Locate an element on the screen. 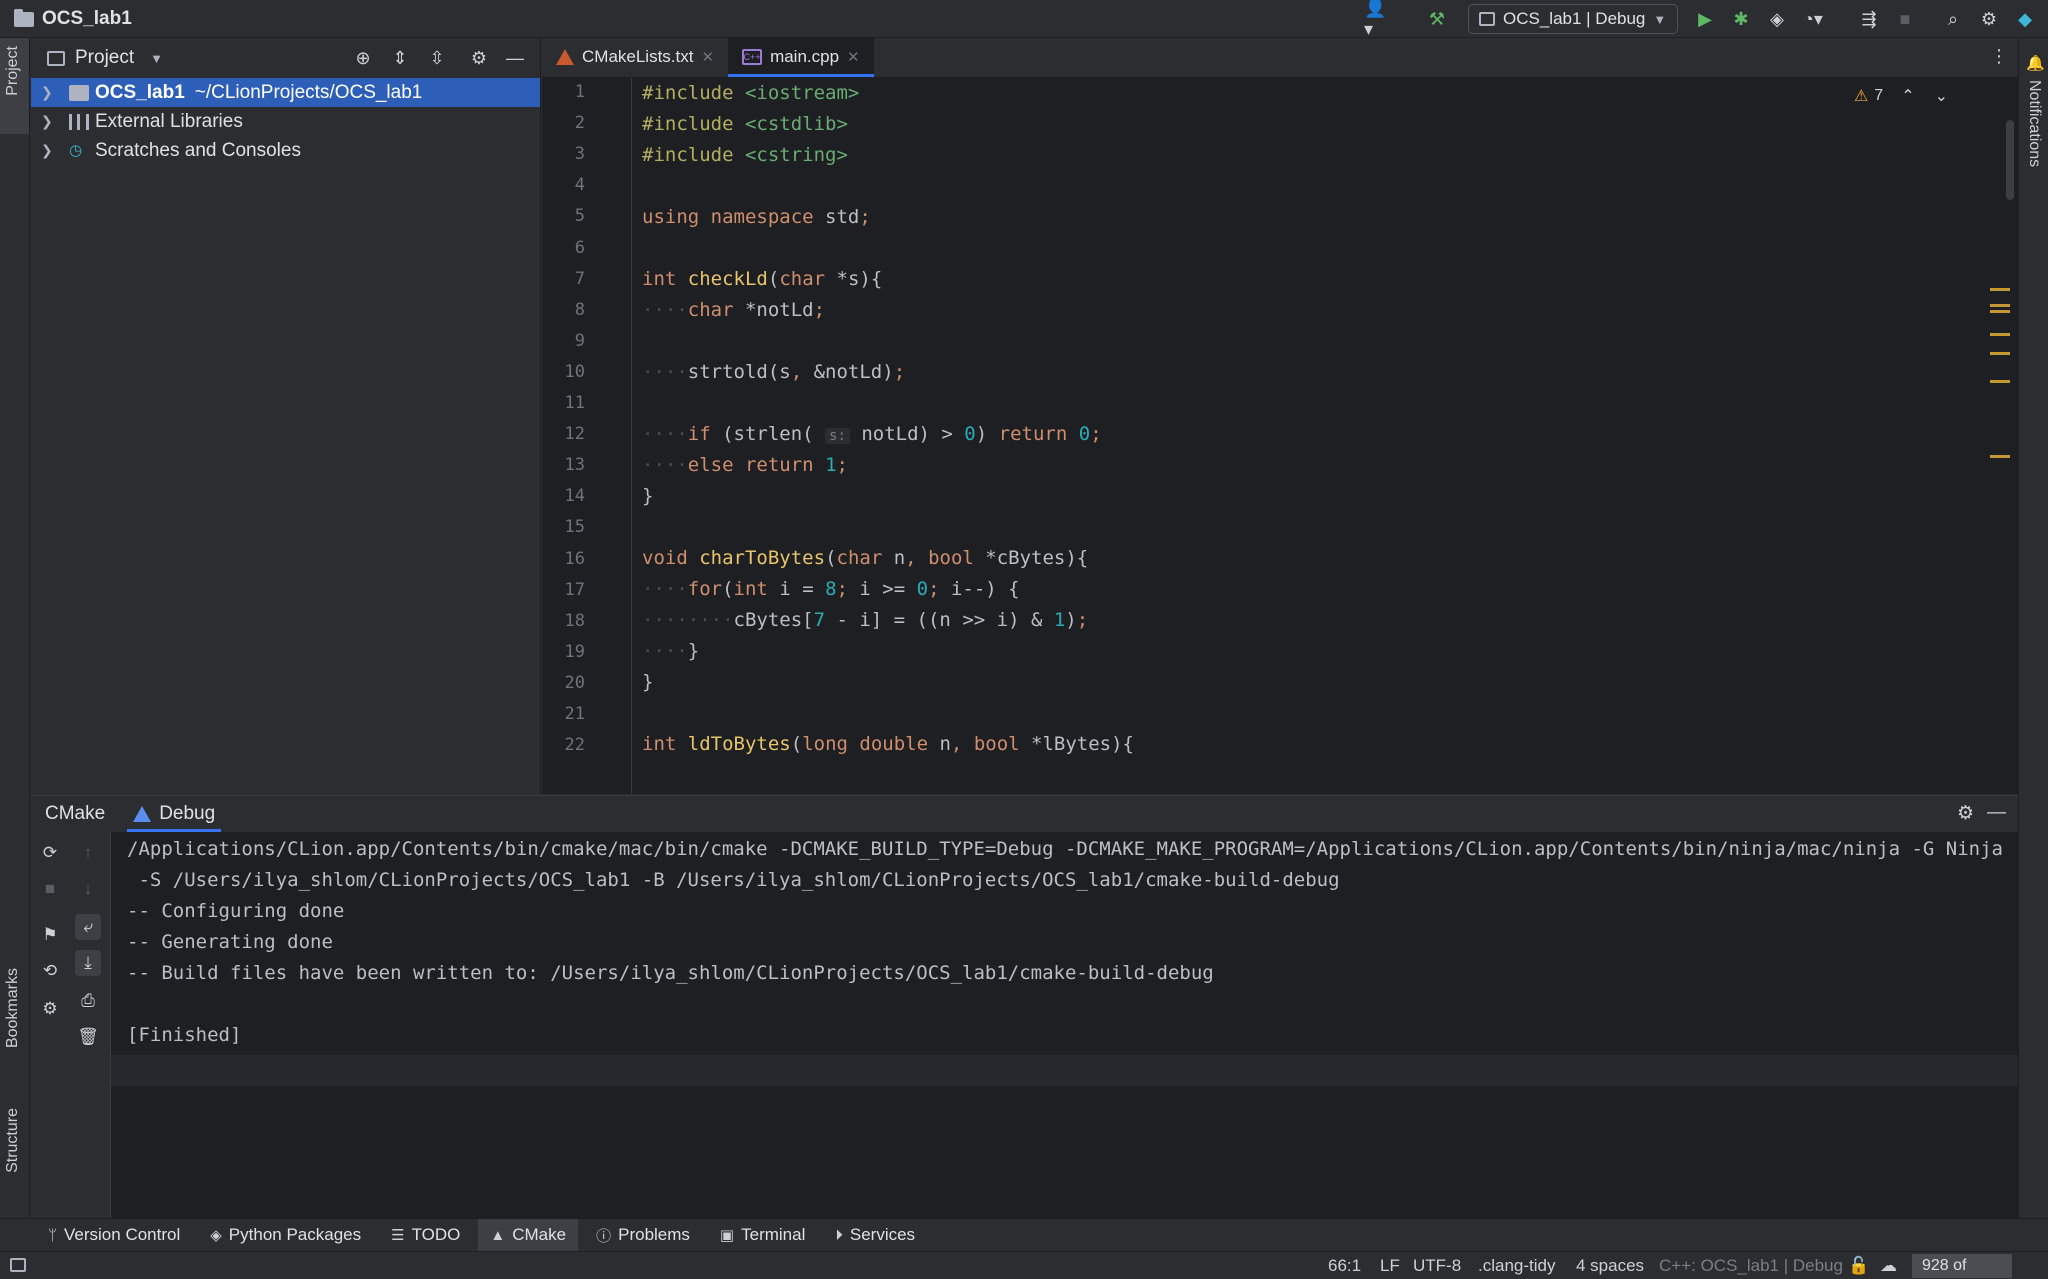  profile-icon: 👤▾ is located at coordinates (1377, 19).